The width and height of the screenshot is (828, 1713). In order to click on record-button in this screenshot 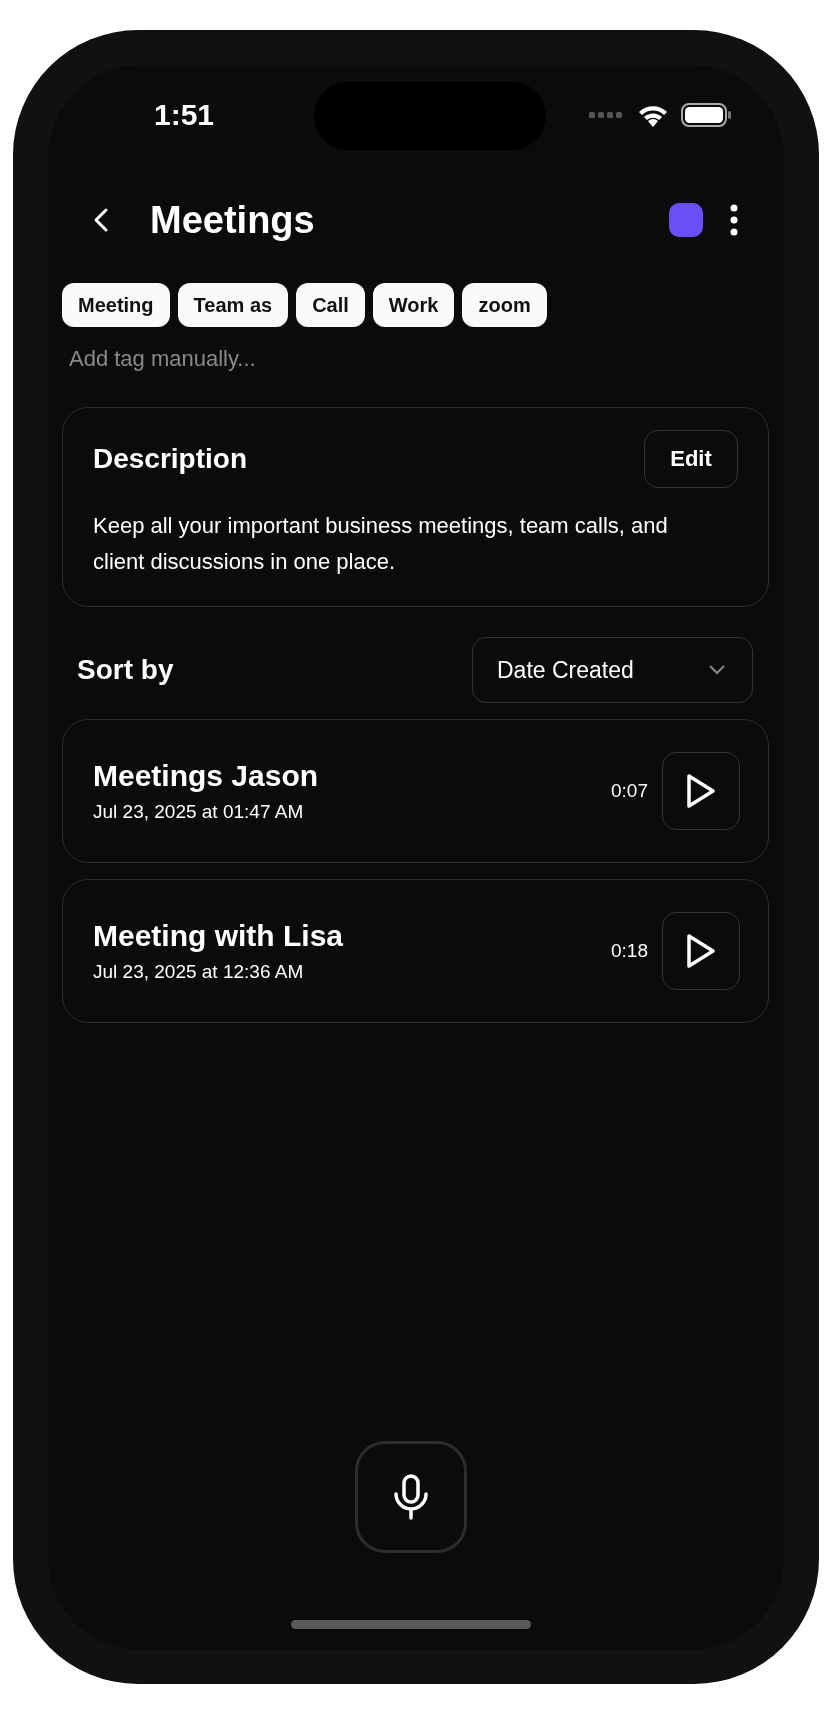, I will do `click(410, 1497)`.